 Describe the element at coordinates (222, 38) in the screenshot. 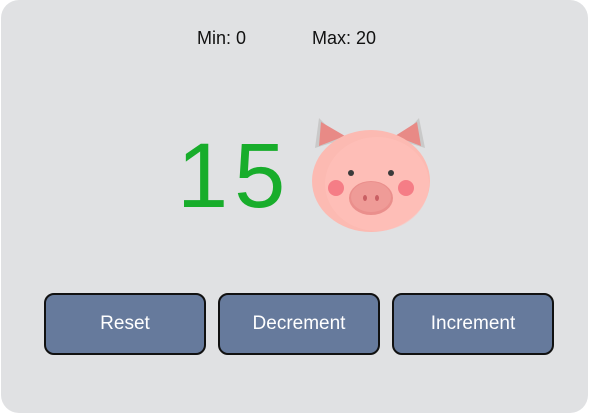

I see `min-label: Min: 0` at that location.